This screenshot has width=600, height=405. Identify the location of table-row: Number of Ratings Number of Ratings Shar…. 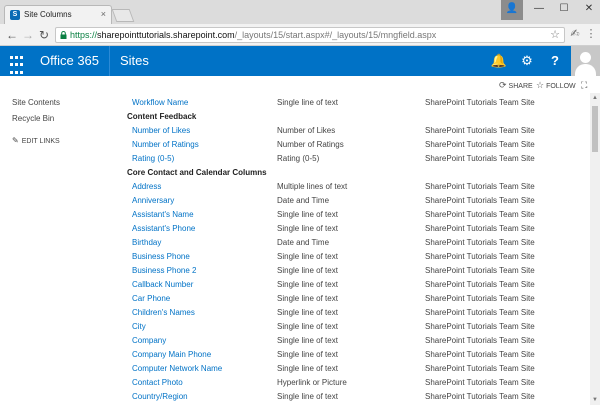
(295, 147).